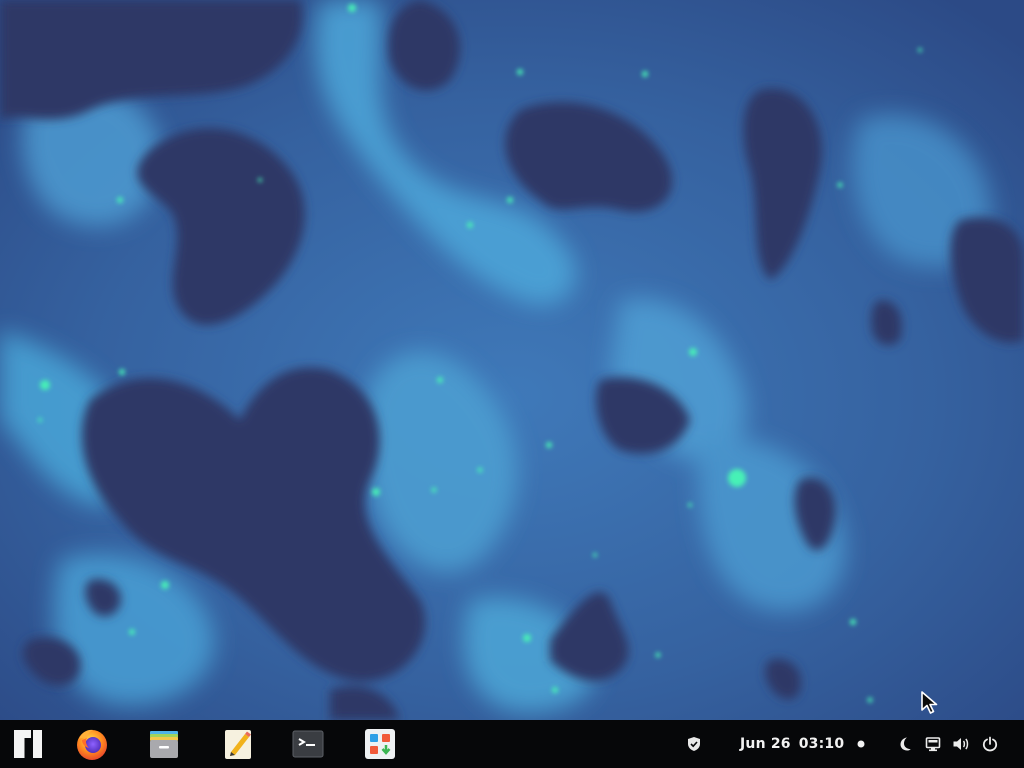 The height and width of the screenshot is (768, 1024). I want to click on firefox-button, so click(92, 744).